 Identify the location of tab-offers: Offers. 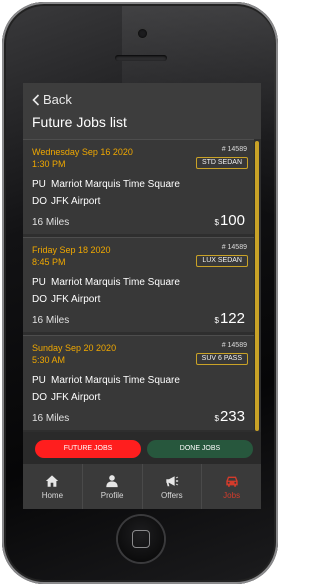
(173, 486).